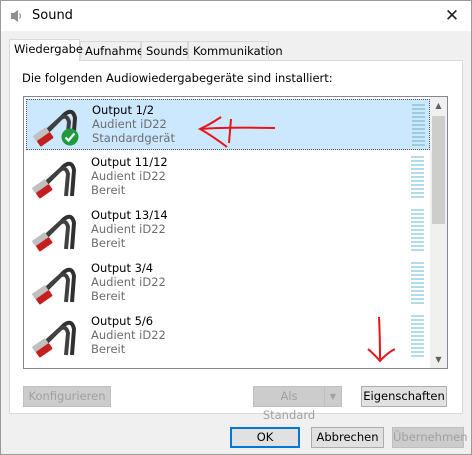 This screenshot has height=455, width=472. Describe the element at coordinates (404, 396) in the screenshot. I see `properties-button: Eigenschaften` at that location.